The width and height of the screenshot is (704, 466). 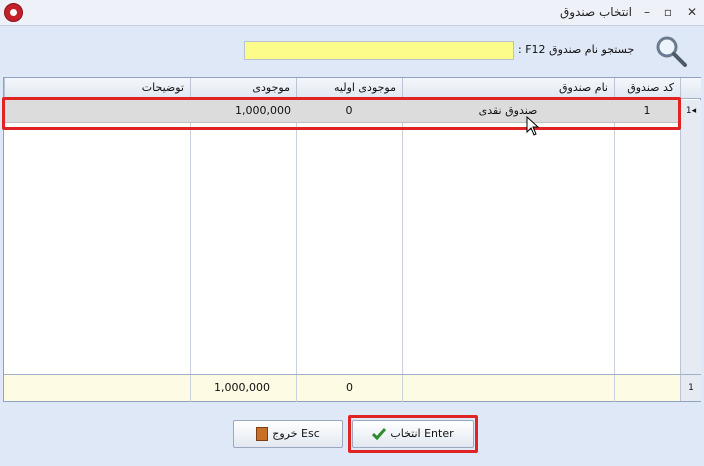 I want to click on row-indicator-column, so click(x=690, y=248).